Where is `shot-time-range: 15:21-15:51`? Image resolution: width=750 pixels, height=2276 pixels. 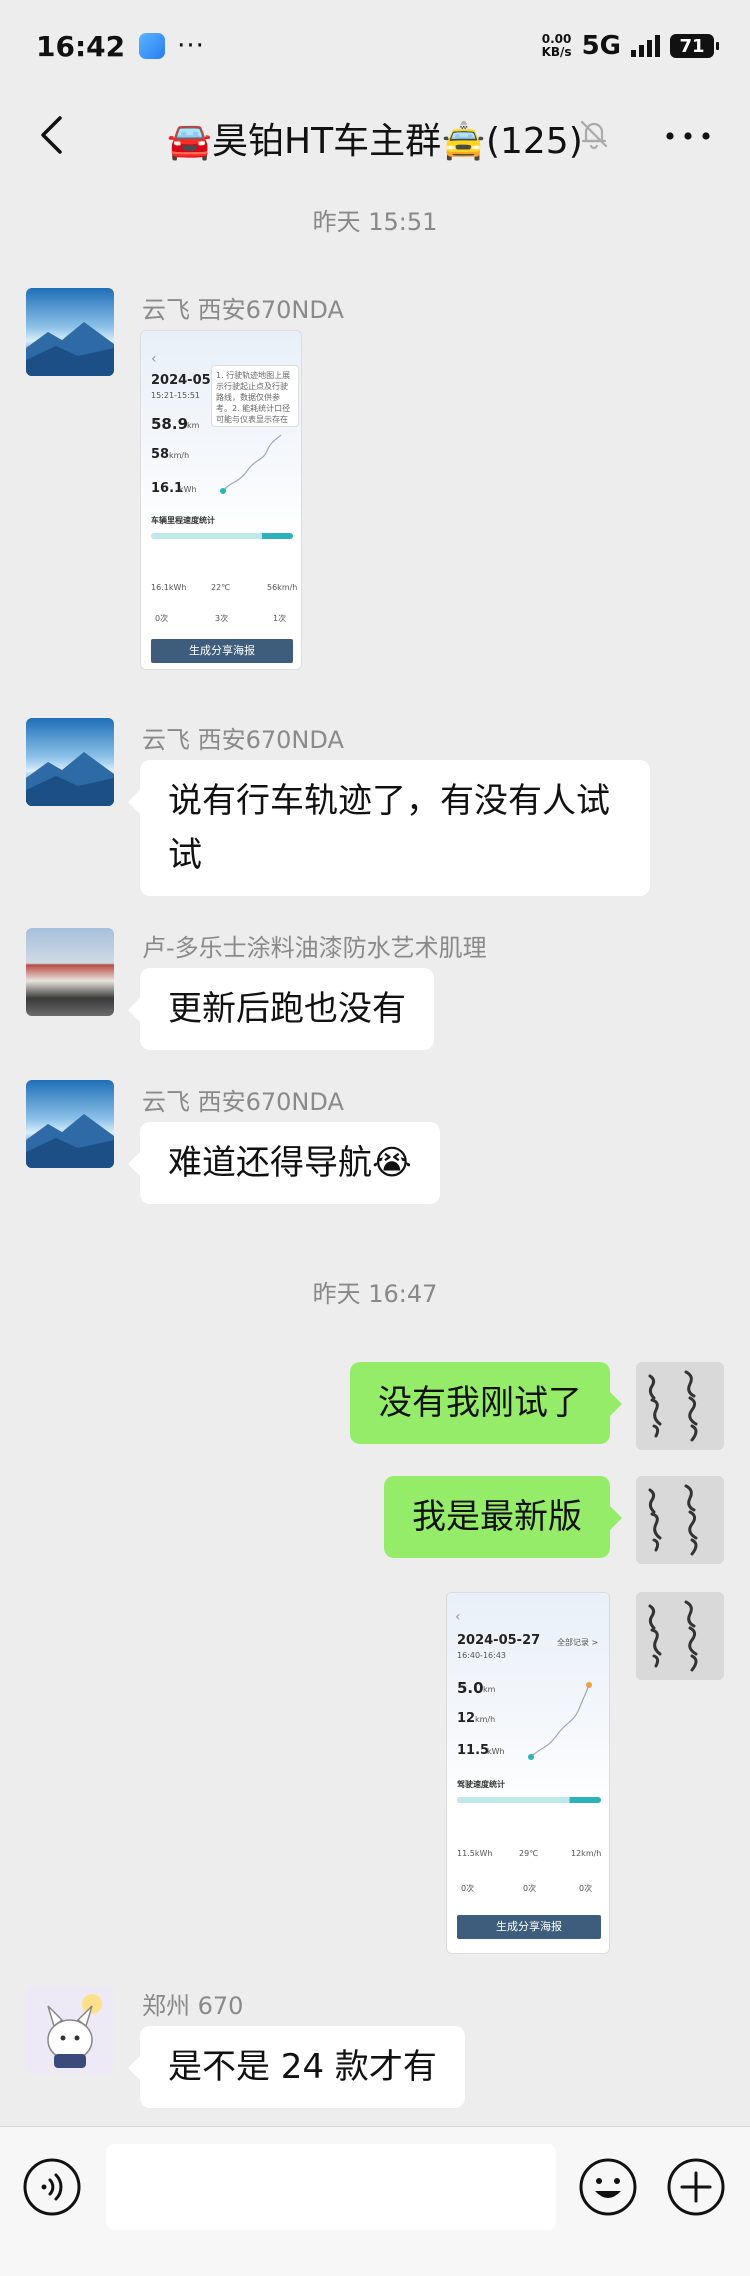
shot-time-range: 15:21-15:51 is located at coordinates (175, 395).